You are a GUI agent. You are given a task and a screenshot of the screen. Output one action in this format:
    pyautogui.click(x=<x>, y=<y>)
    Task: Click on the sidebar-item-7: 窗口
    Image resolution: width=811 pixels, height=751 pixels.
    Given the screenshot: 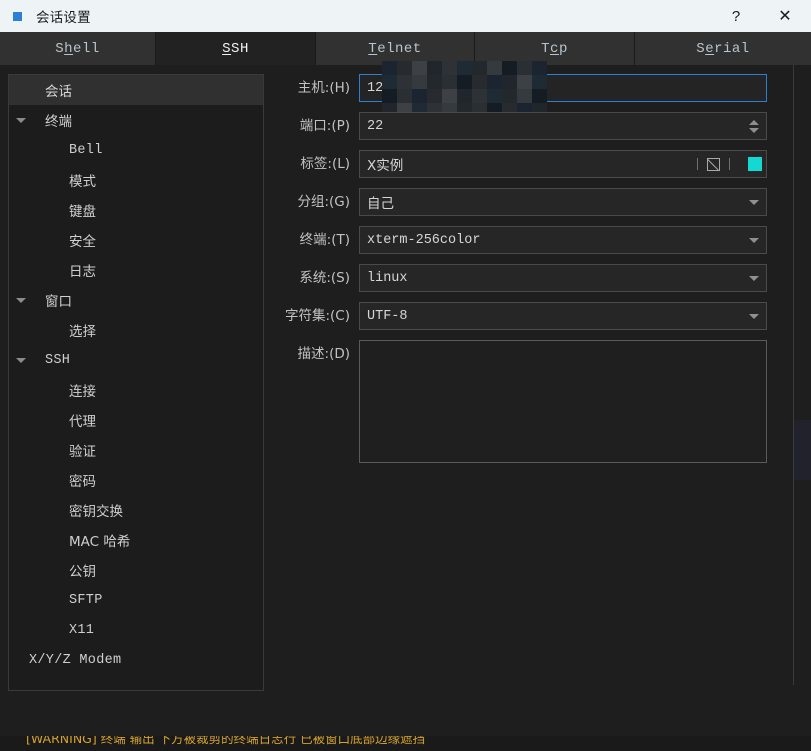 What is the action you would take?
    pyautogui.click(x=136, y=300)
    